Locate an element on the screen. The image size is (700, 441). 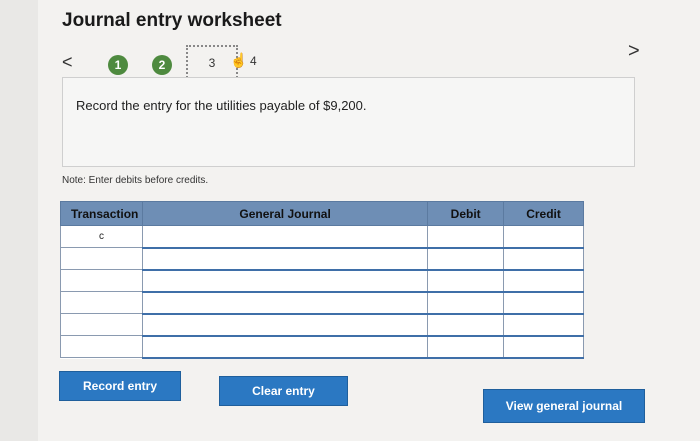
view-general-journal-button: View general journal is located at coordinates (564, 406).